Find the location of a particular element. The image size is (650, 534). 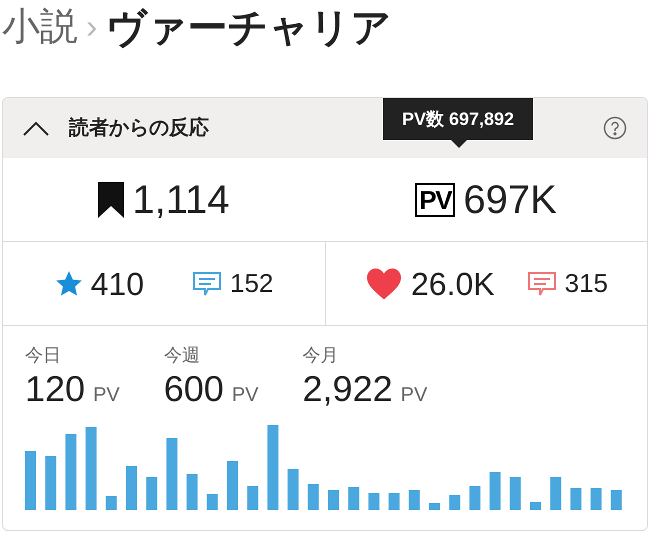

period-value: 2,922 is located at coordinates (347, 389).